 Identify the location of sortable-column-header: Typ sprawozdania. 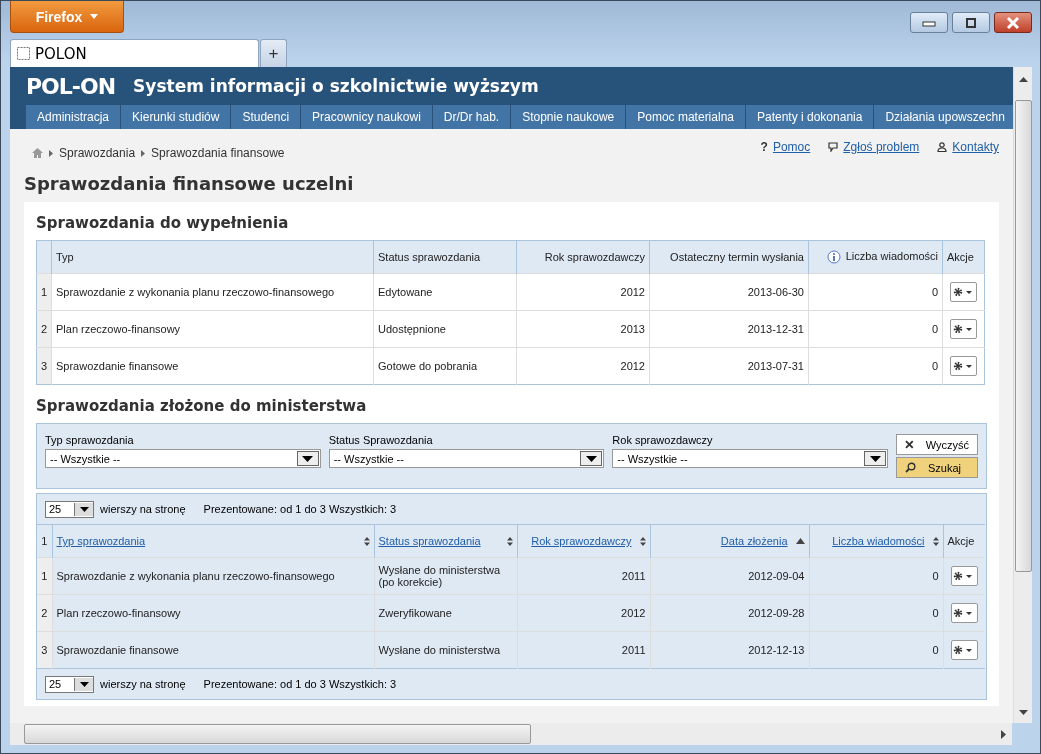
(101, 541).